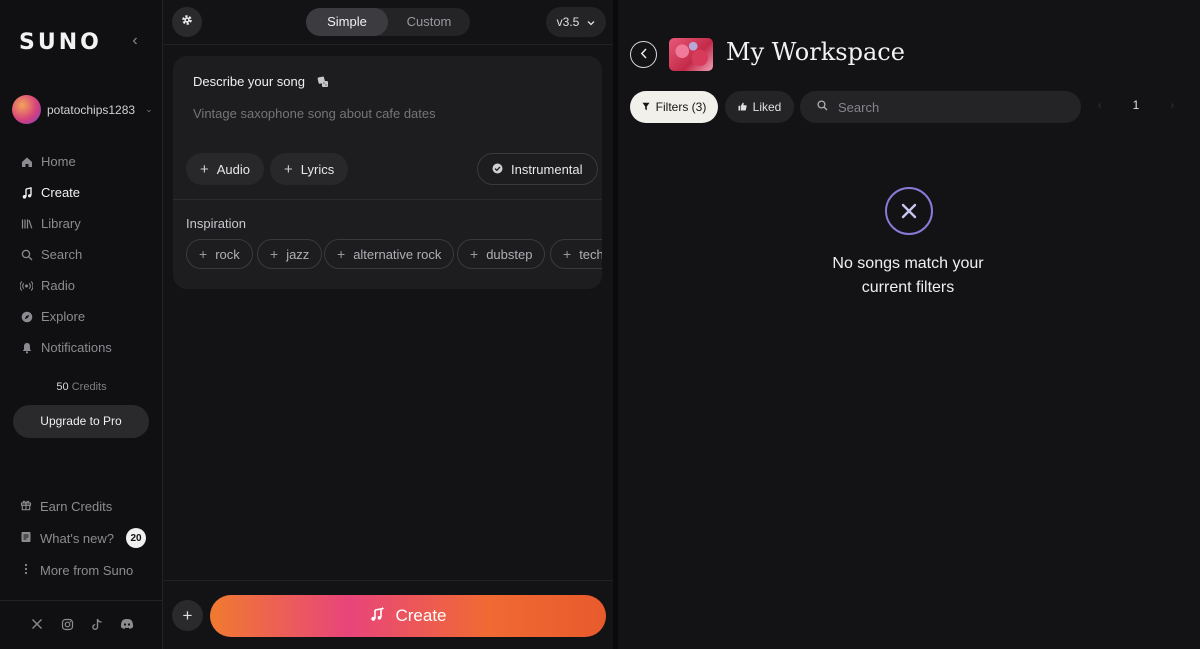  What do you see at coordinates (387, 199) in the screenshot?
I see `divider` at bounding box center [387, 199].